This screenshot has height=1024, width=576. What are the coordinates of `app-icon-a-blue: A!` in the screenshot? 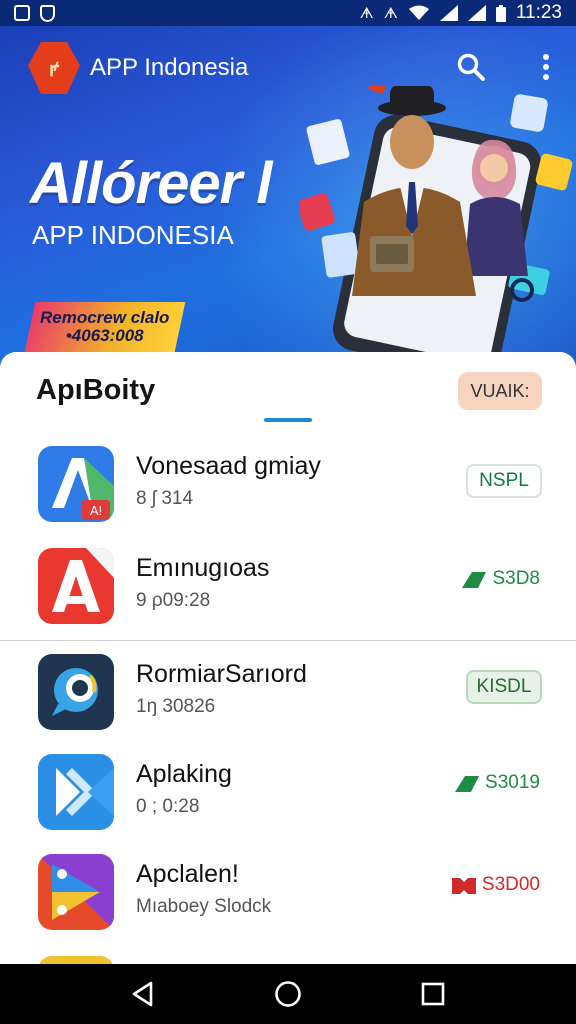 It's located at (76, 484).